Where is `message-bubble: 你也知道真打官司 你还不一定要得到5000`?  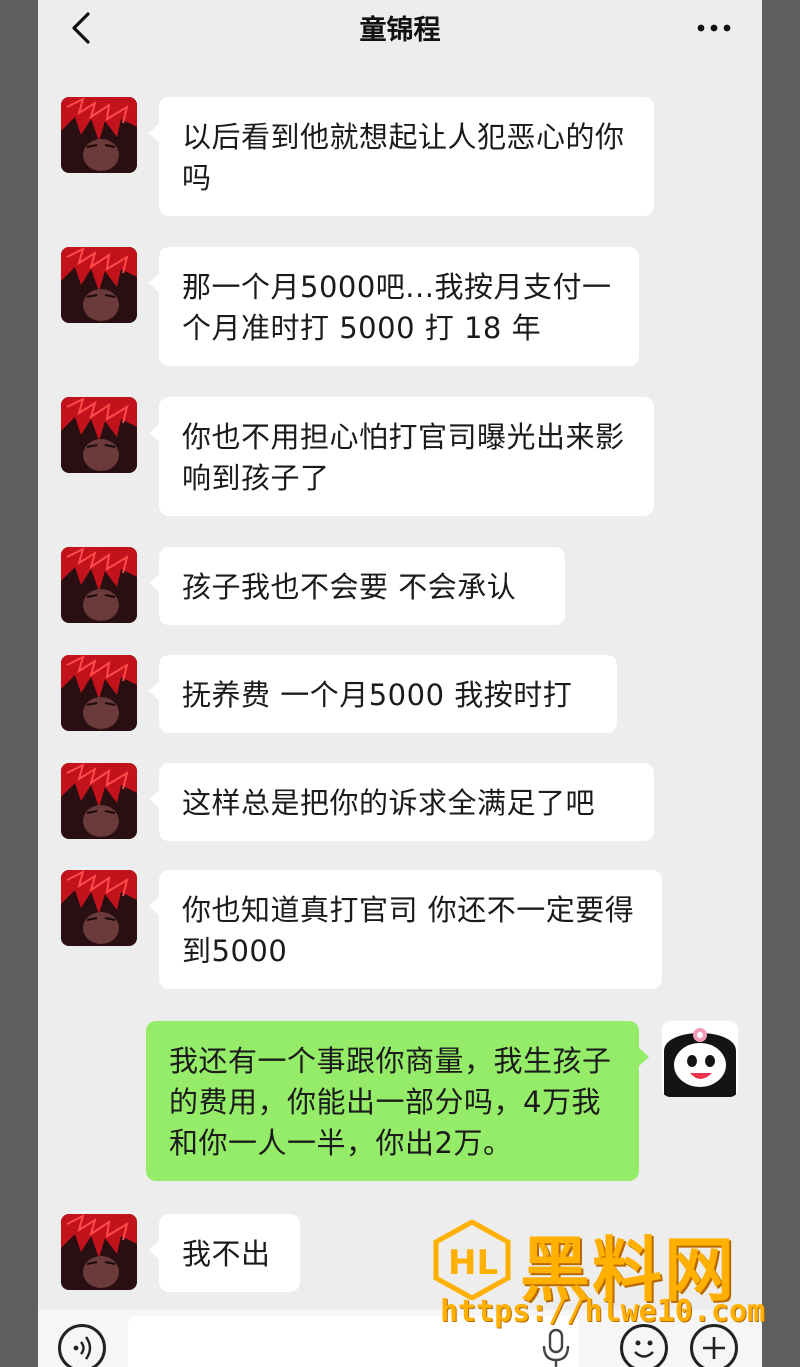
message-bubble: 你也知道真打官司 你还不一定要得到5000 is located at coordinates (405, 929).